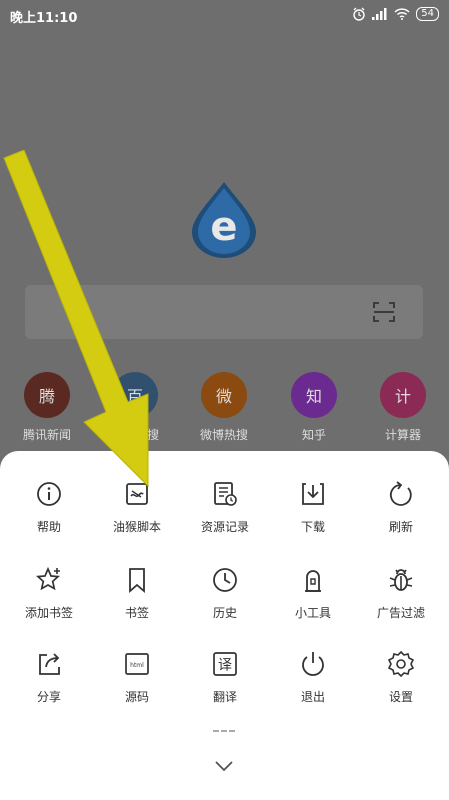 The width and height of the screenshot is (449, 800). Describe the element at coordinates (401, 580) in the screenshot. I see `bug-icon` at that location.